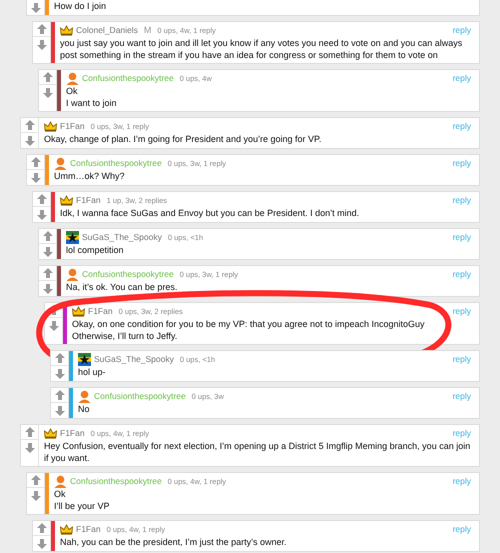  I want to click on comment-text: Ok I want to join, so click(92, 97).